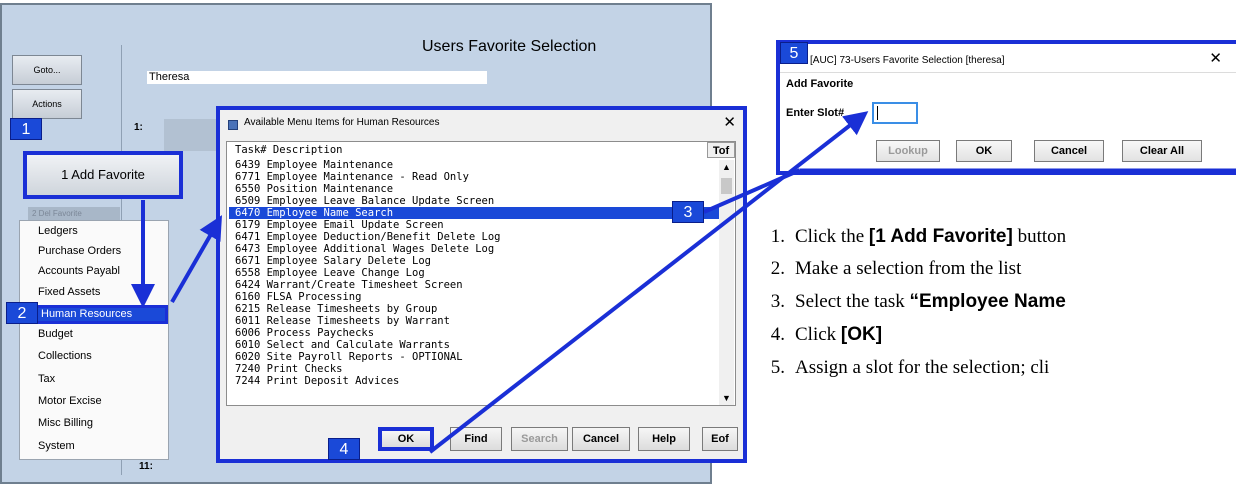 The width and height of the screenshot is (1236, 487). Describe the element at coordinates (777, 301) in the screenshot. I see `step-number: 3.` at that location.